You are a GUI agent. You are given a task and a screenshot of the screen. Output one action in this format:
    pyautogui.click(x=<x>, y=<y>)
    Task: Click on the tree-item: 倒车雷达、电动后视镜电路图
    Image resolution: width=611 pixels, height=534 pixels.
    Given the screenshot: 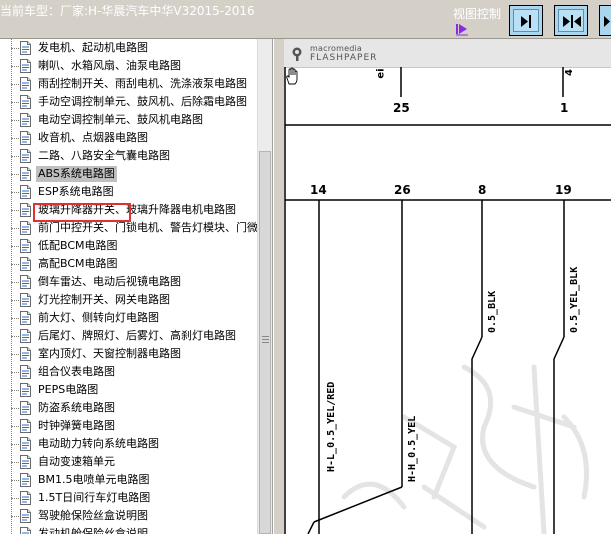 What is the action you would take?
    pyautogui.click(x=129, y=282)
    